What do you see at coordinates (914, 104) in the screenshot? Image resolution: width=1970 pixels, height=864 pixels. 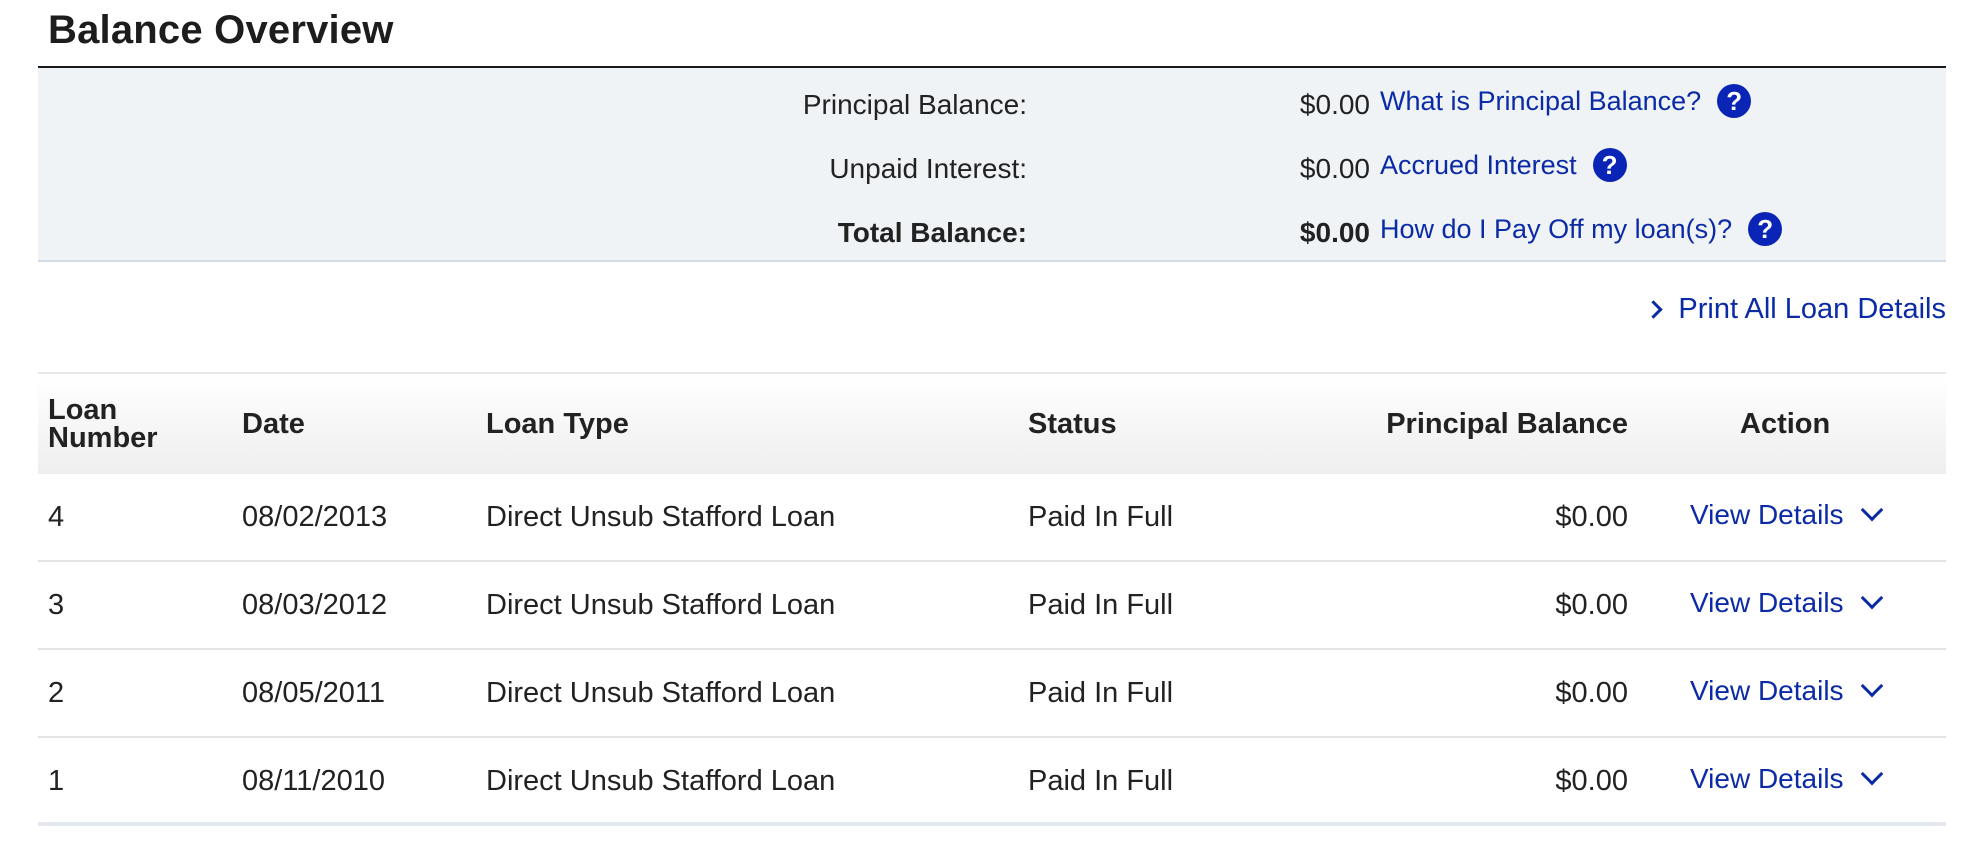 I see `principal-balance-label: Principal Balance:` at bounding box center [914, 104].